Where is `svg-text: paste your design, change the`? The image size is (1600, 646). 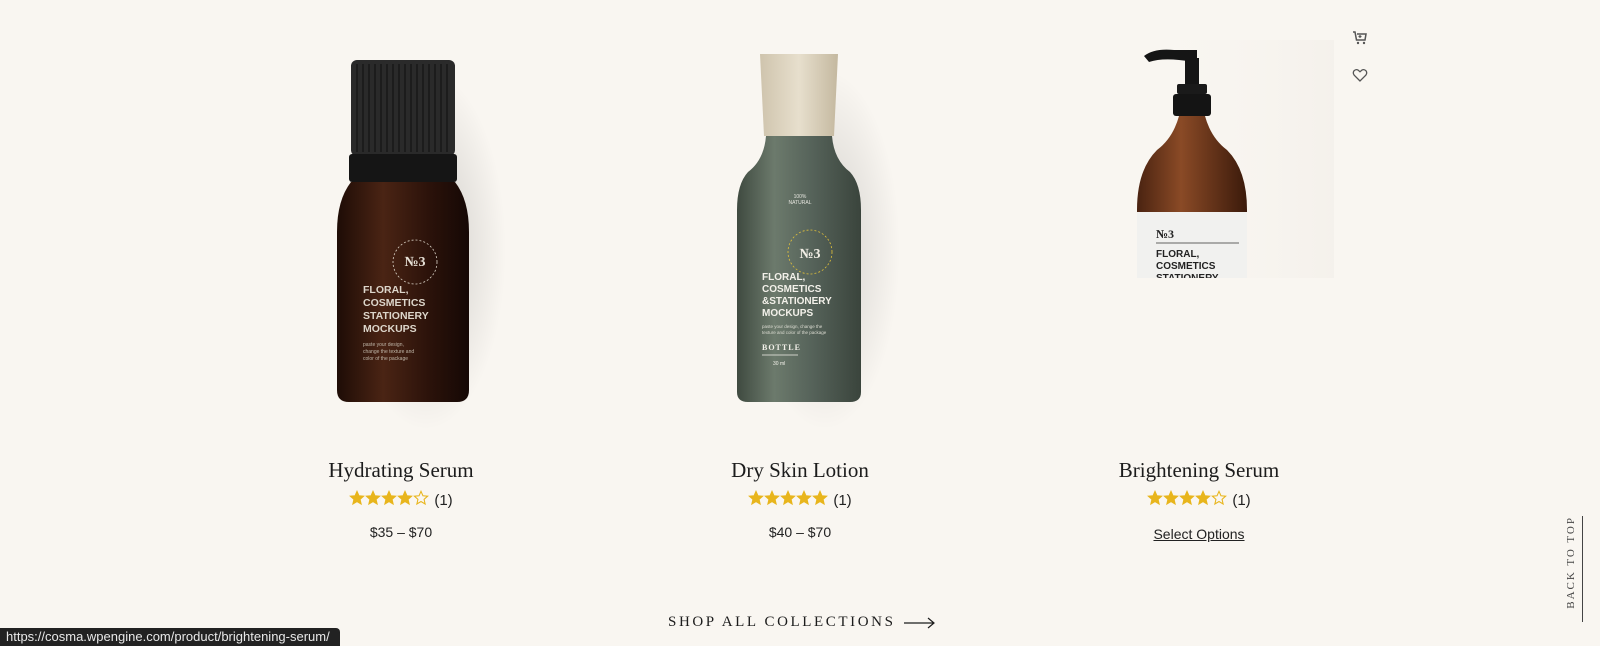
svg-text: paste your design, change the is located at coordinates (792, 326).